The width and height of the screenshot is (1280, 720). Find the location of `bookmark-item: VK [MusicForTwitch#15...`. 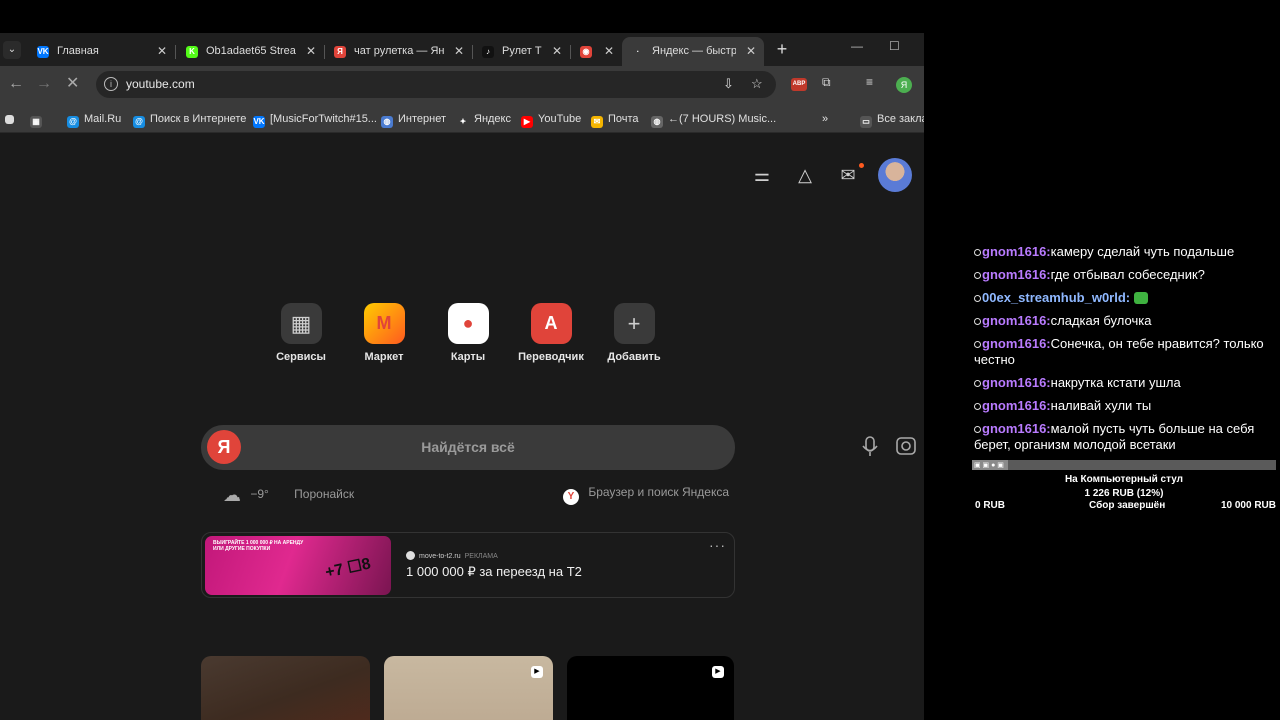

bookmark-item: VK [MusicForTwitch#15... is located at coordinates (315, 119).